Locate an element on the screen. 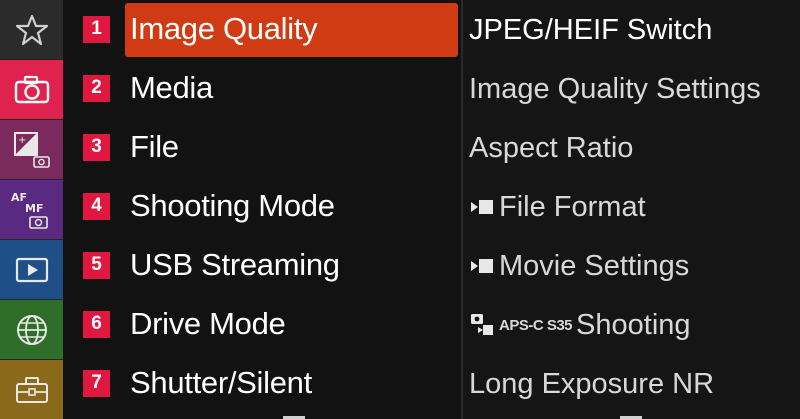  submenu-item-label: Movie Settings is located at coordinates (594, 265).